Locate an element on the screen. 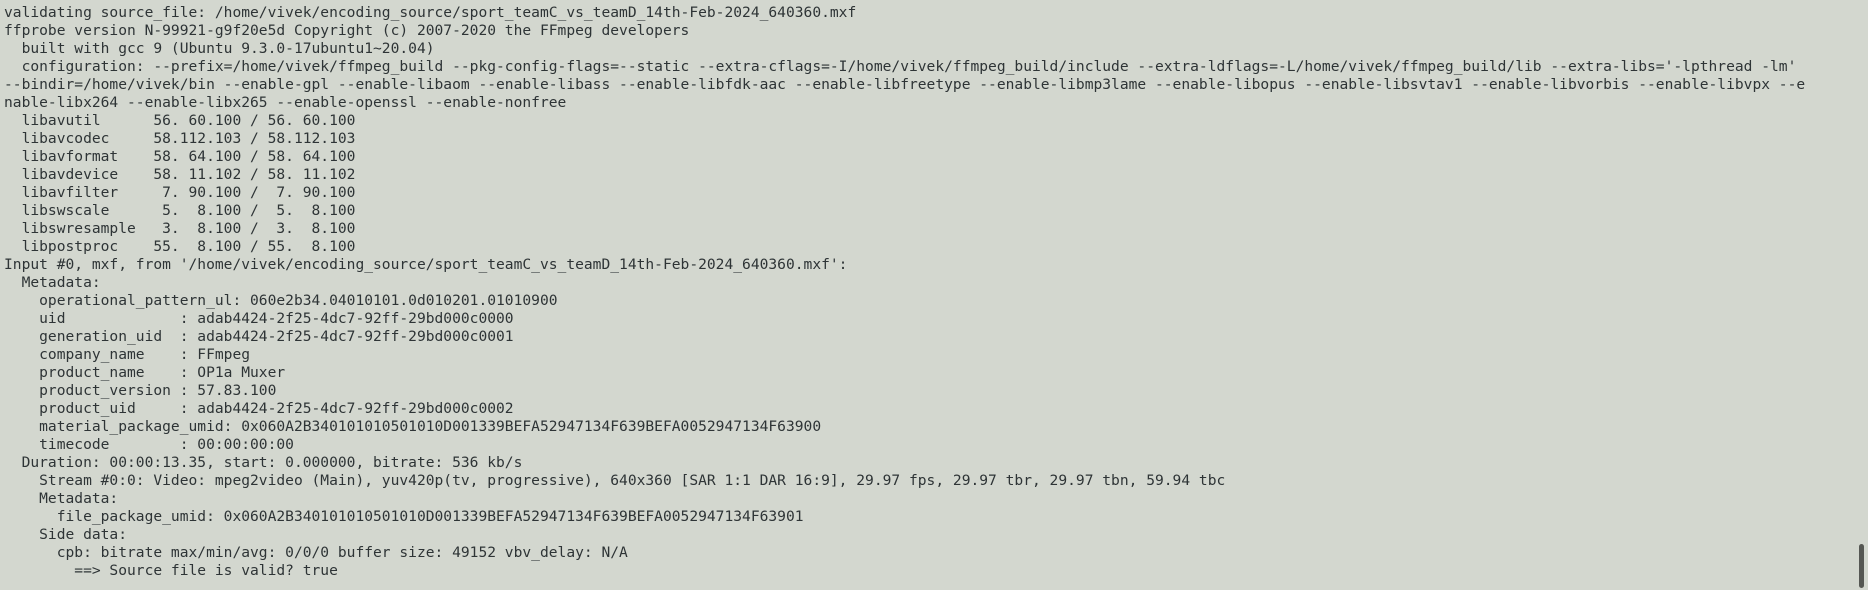 The image size is (1868, 590). terminal-line: libswscale 5. 8.100 / 5. 8.100 is located at coordinates (180, 210).